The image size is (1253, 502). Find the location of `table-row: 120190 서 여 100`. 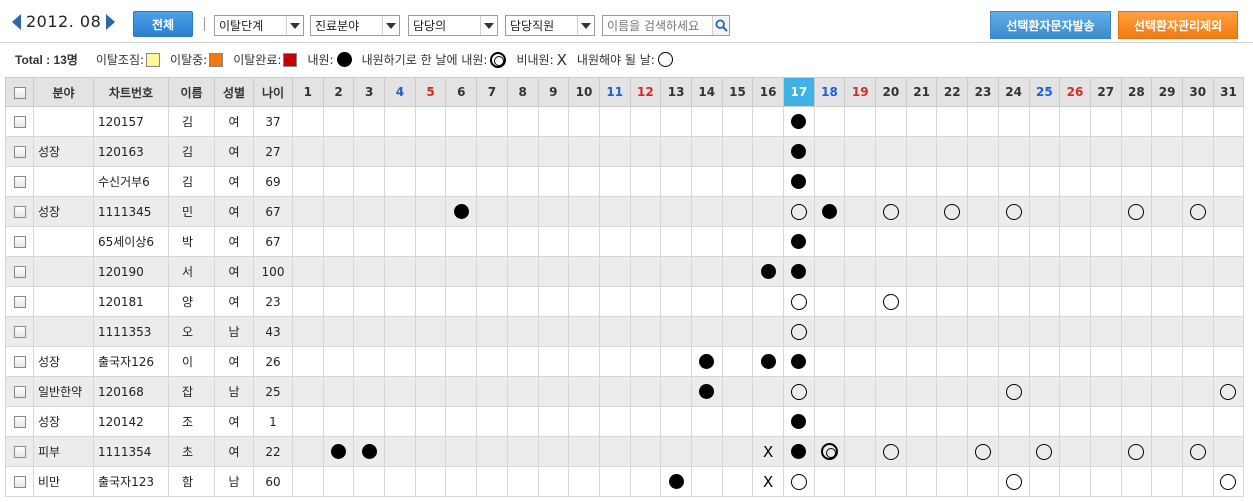

table-row: 120190 서 여 100 is located at coordinates (625, 271).